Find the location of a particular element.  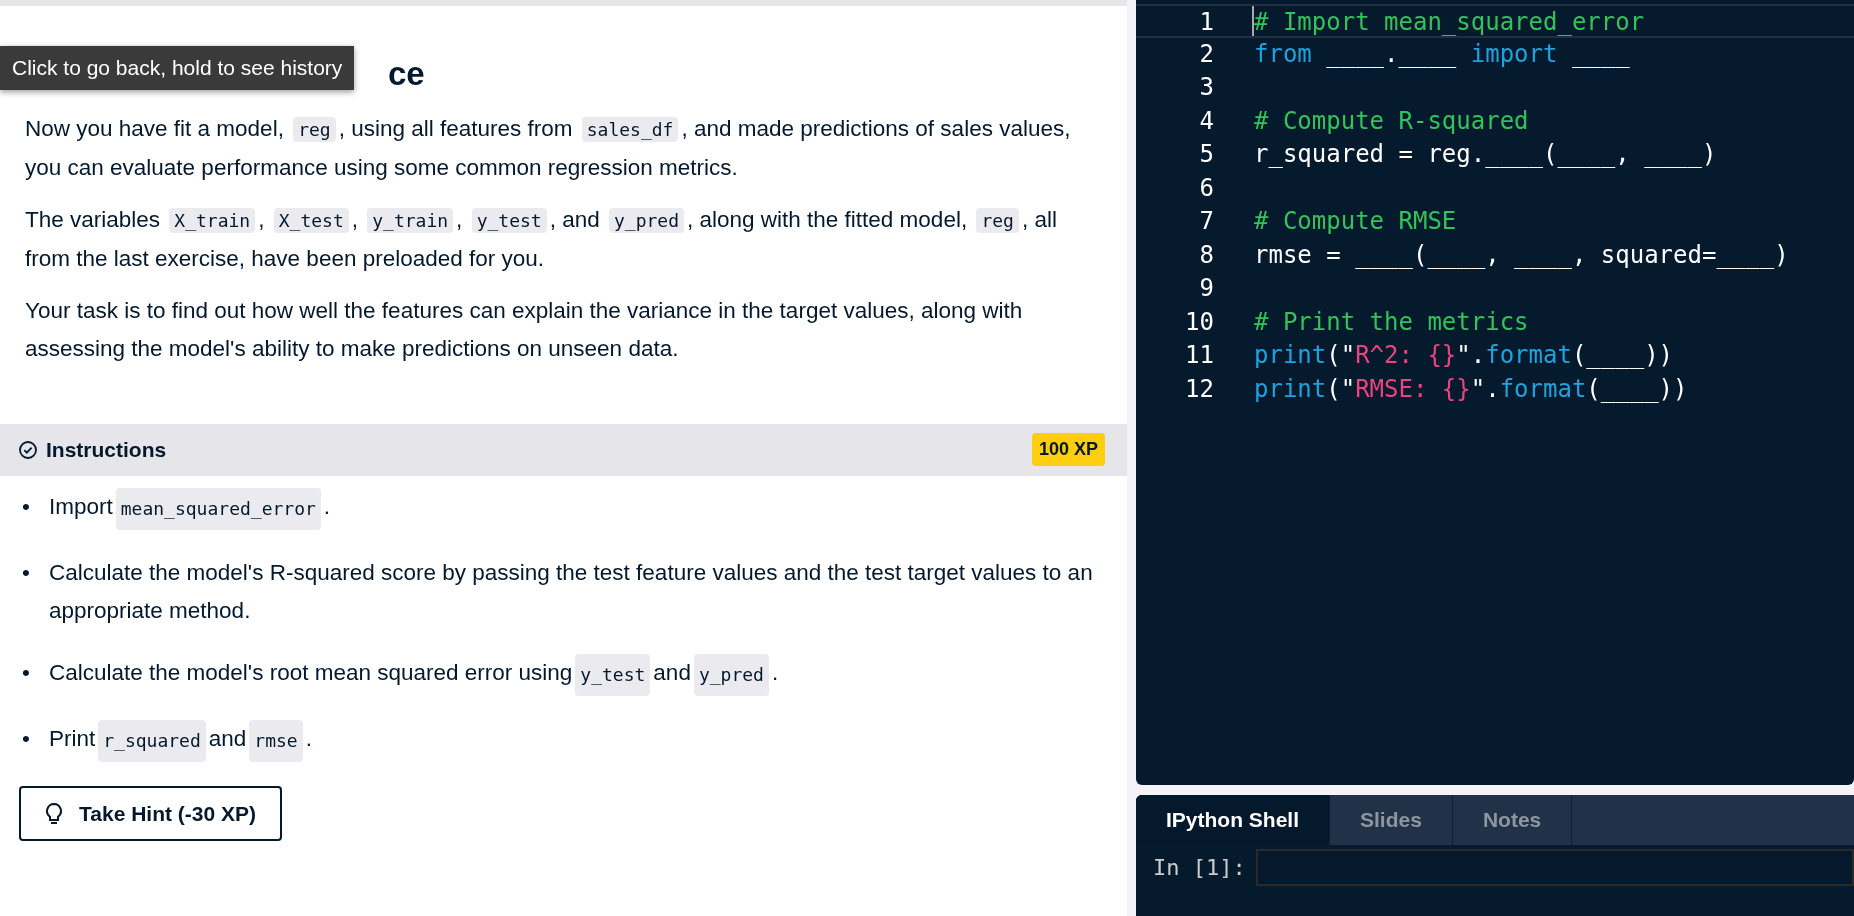

line-number: 4 is located at coordinates (1206, 121).